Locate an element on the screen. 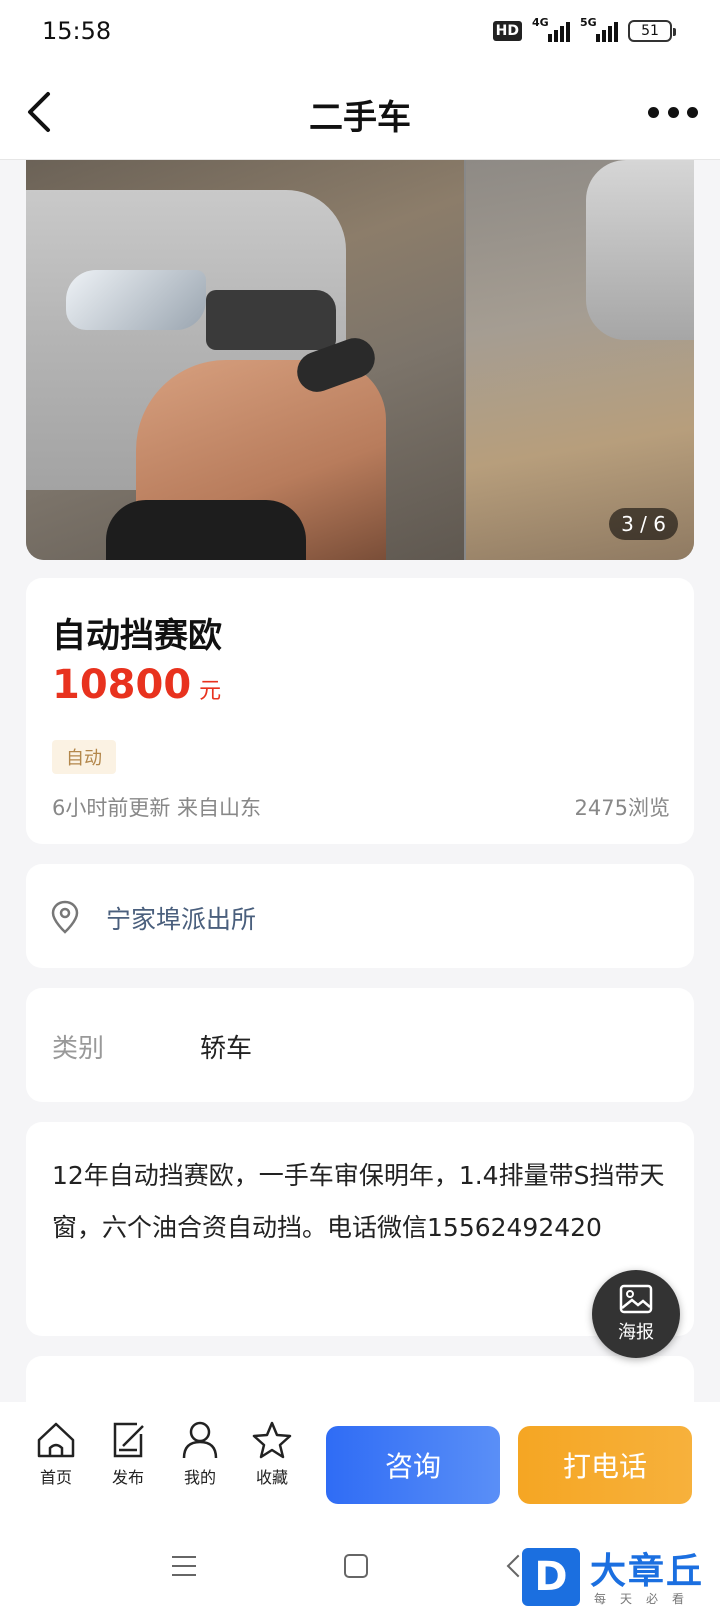 This screenshot has height=1612, width=720. watermark-sub: 每天必看 is located at coordinates (646, 1599).